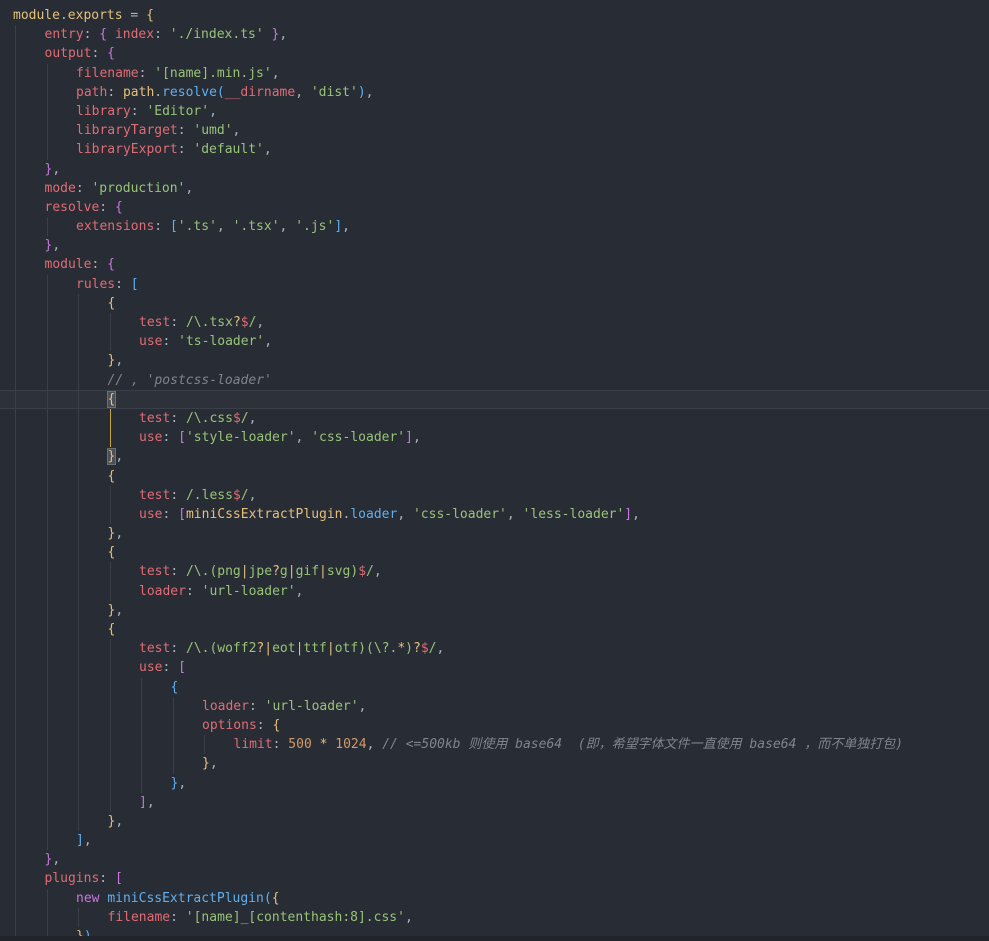  Describe the element at coordinates (134, 35) in the screenshot. I see `code-token: index` at that location.